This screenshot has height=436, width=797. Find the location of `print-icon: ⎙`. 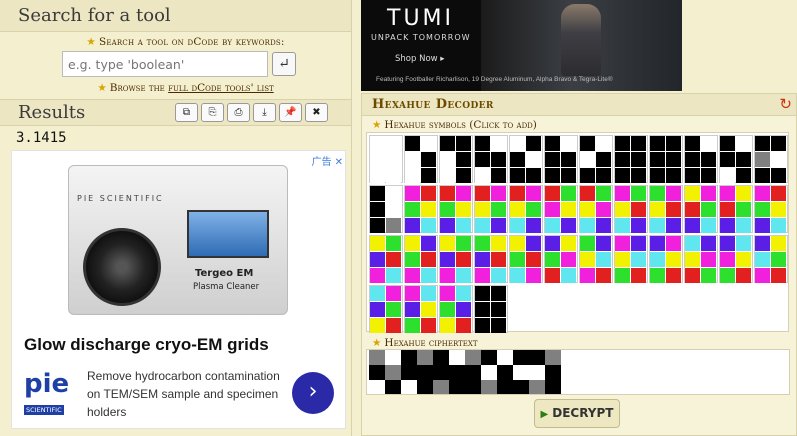

print-icon: ⎙ is located at coordinates (238, 112).